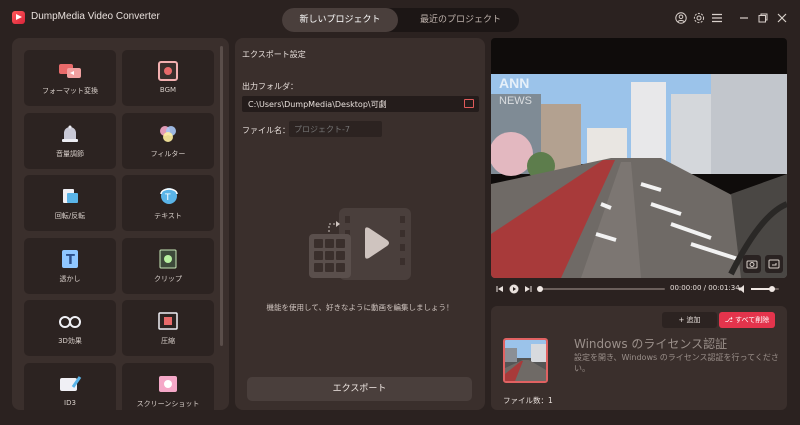  I want to click on tool-label: BGM, so click(168, 90).